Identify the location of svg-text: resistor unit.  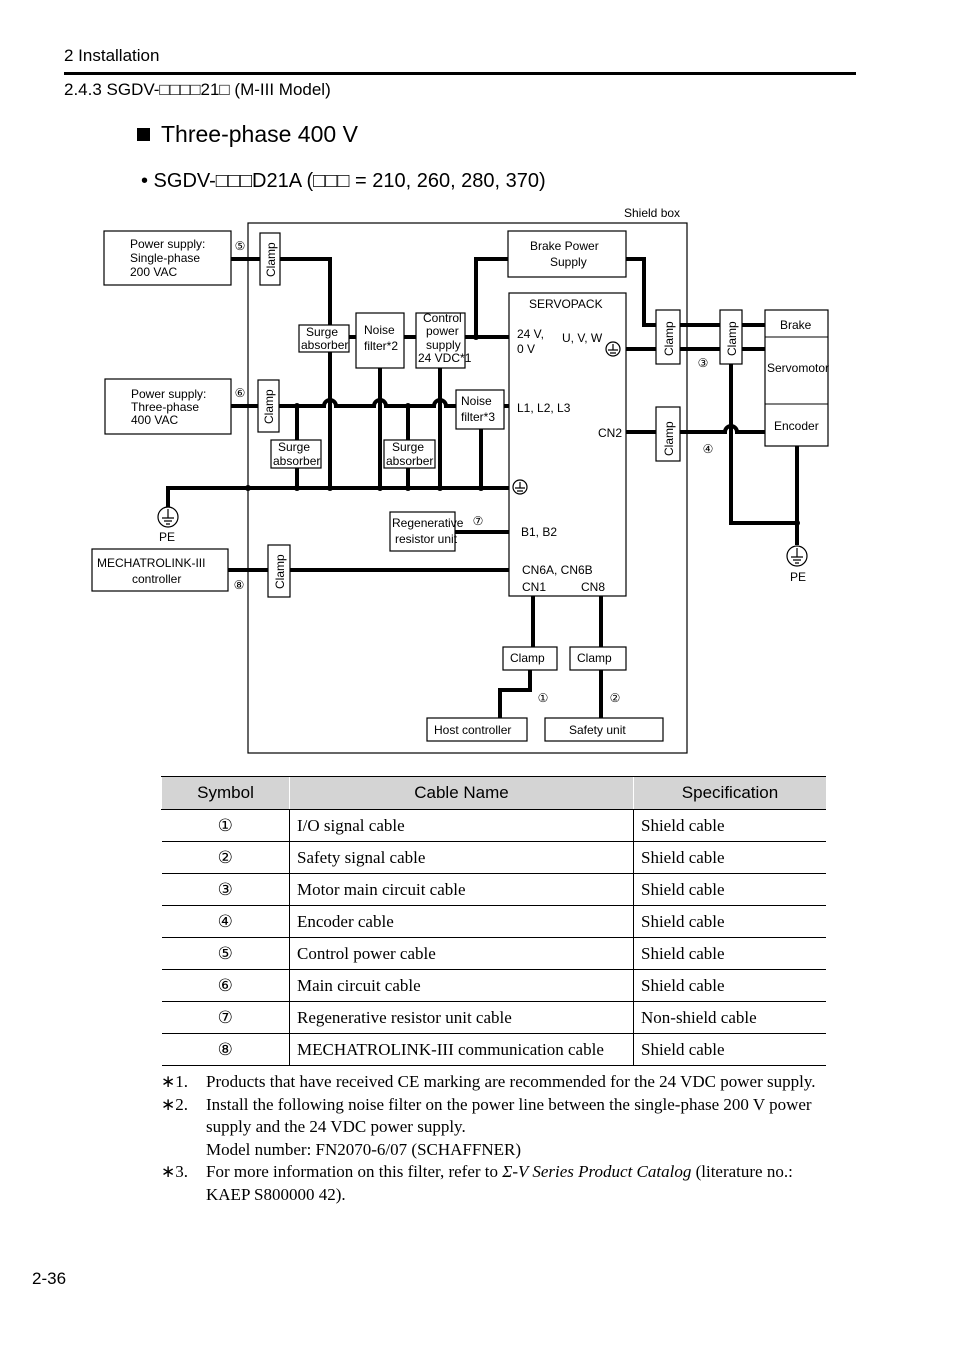
(426, 539).